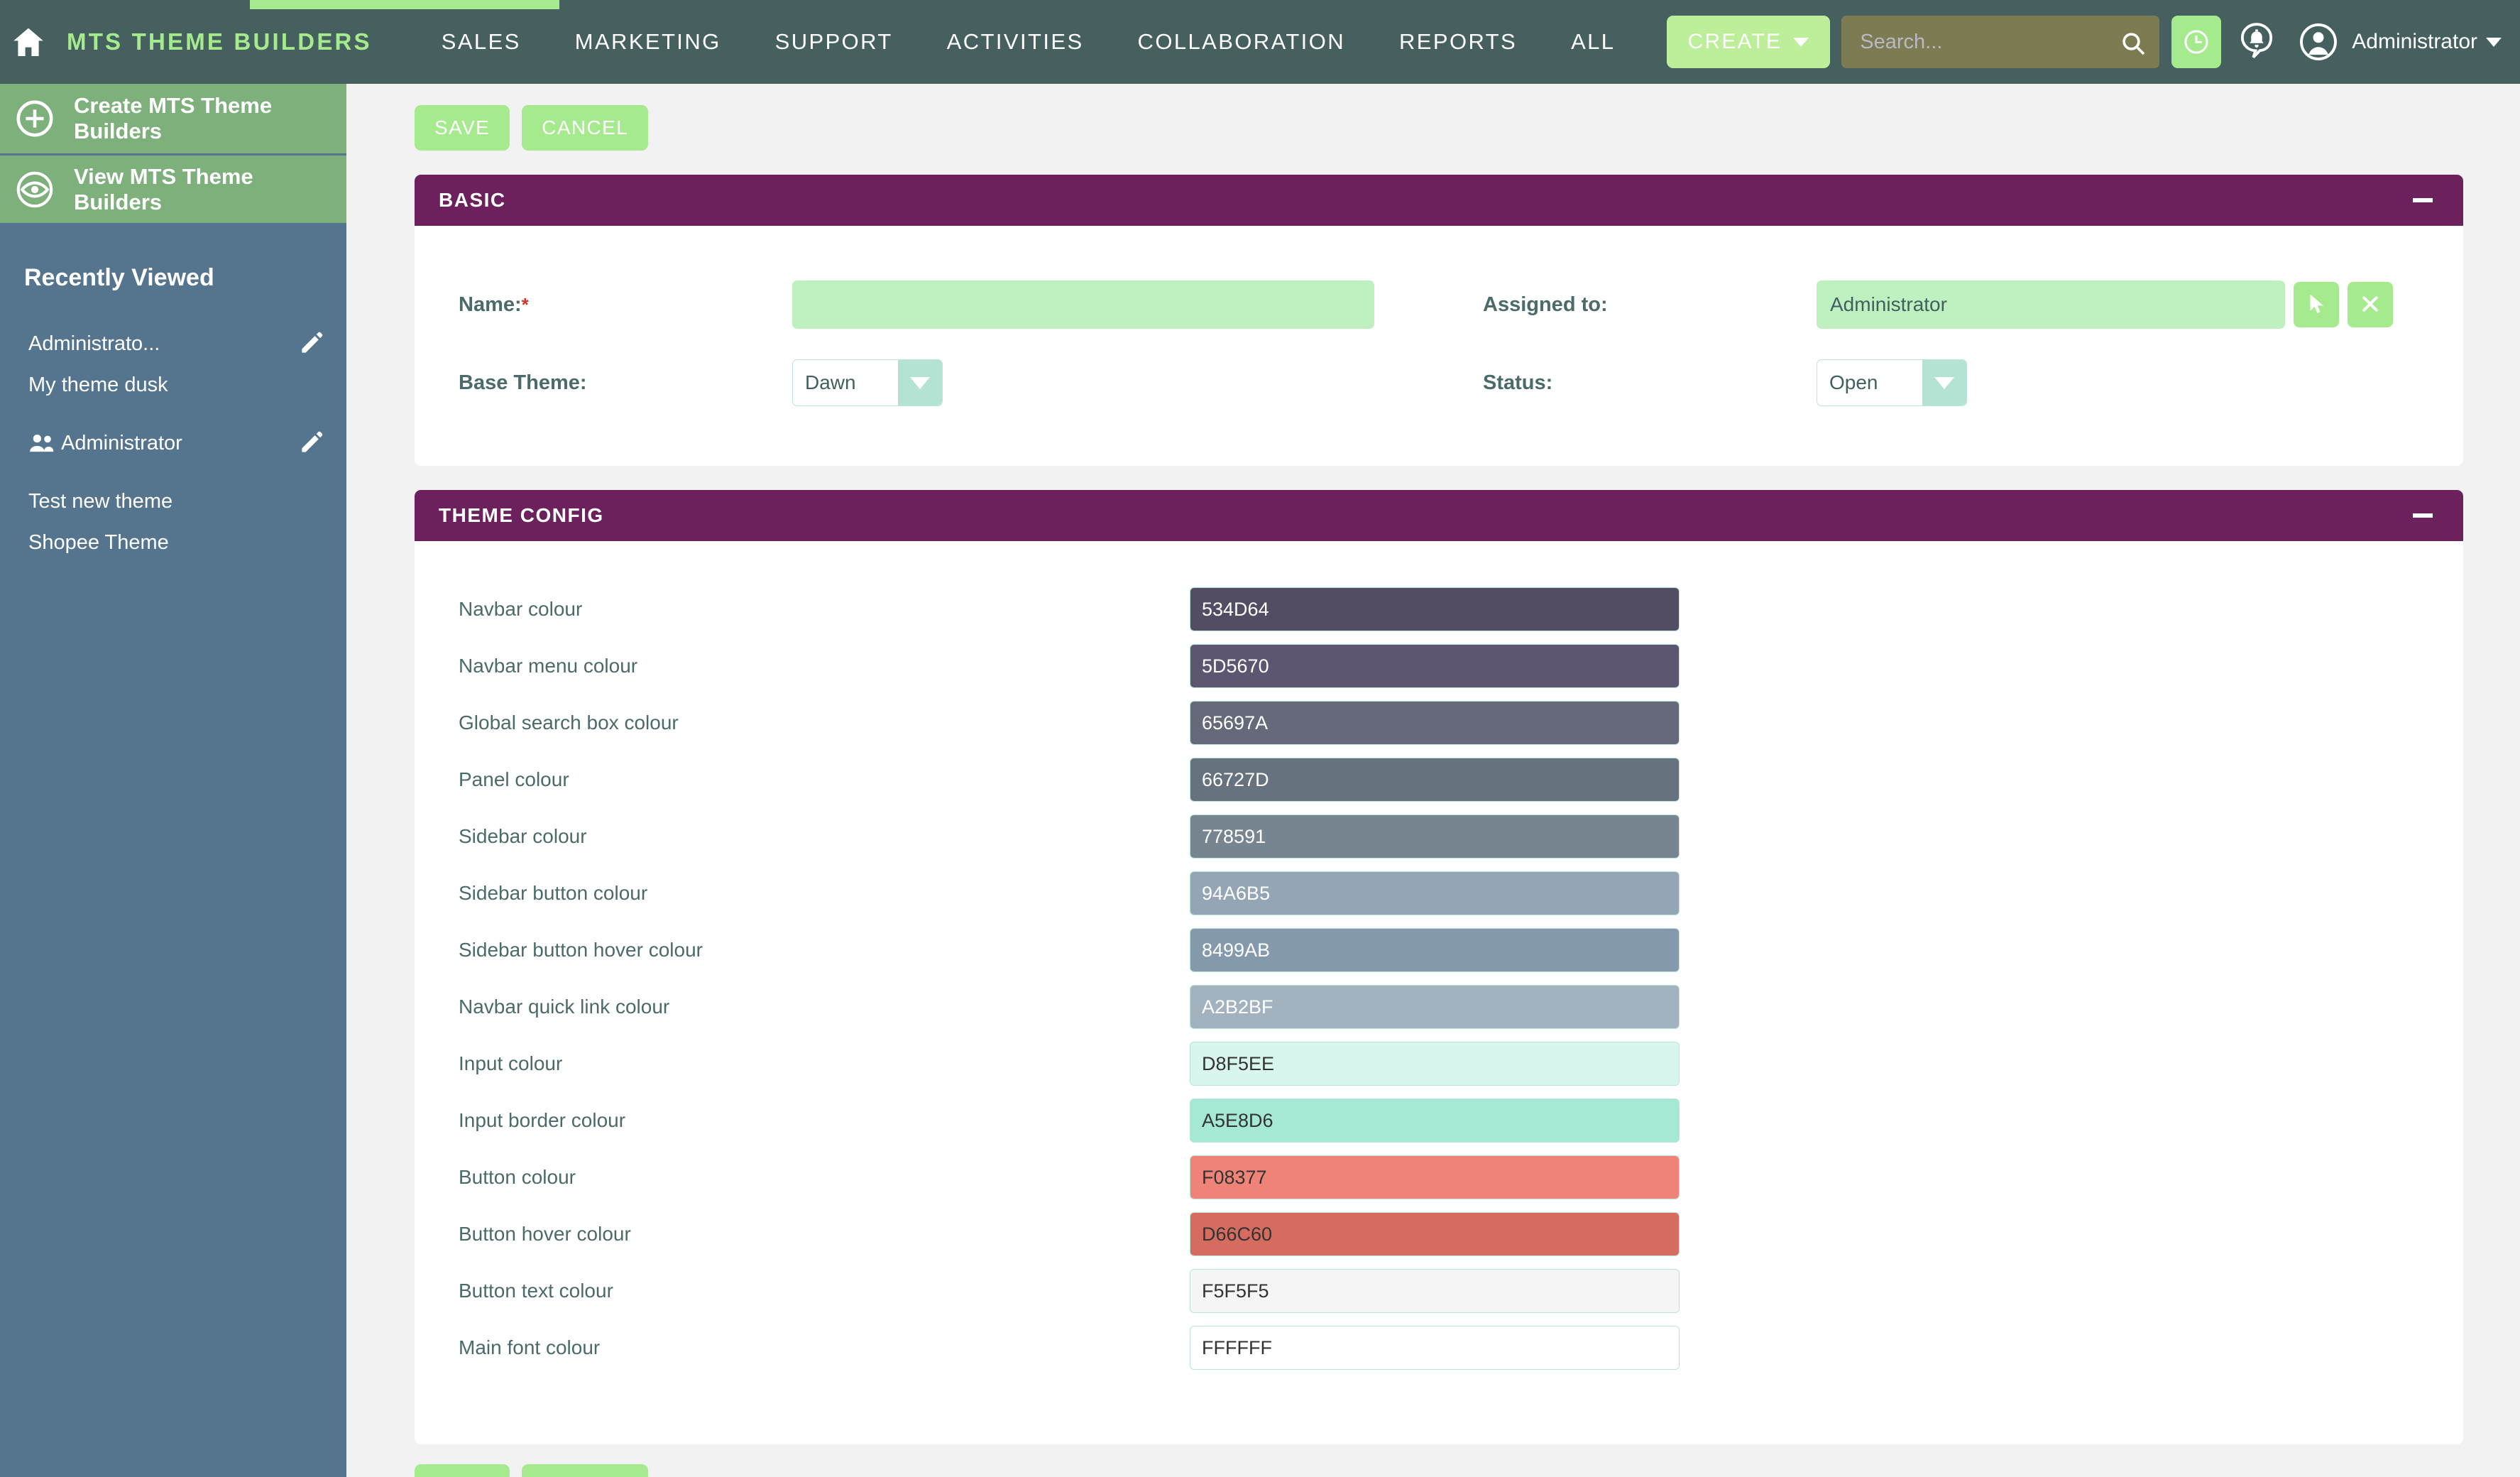 The image size is (2520, 1477). What do you see at coordinates (949, 383) in the screenshot?
I see `field-row-base-theme: Base Theme: Dawn` at bounding box center [949, 383].